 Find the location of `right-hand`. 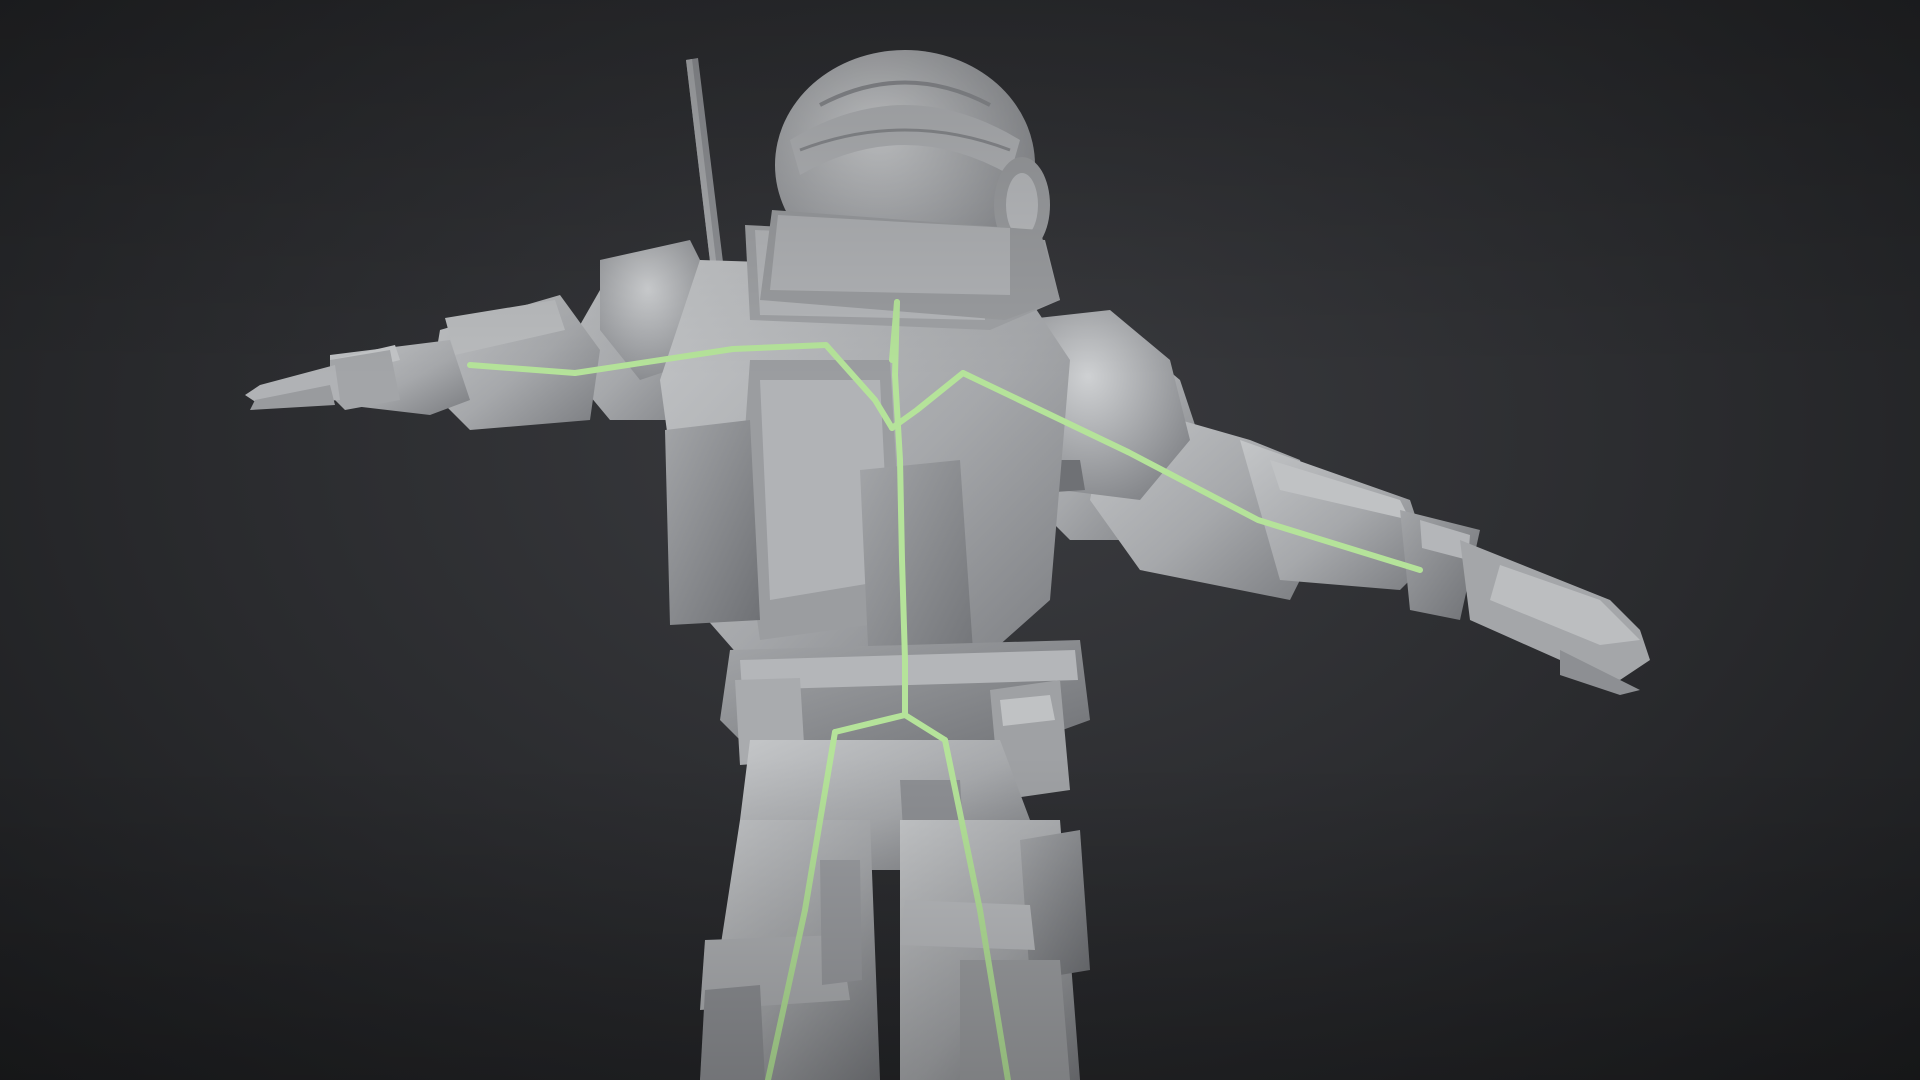

right-hand is located at coordinates (1555, 617).